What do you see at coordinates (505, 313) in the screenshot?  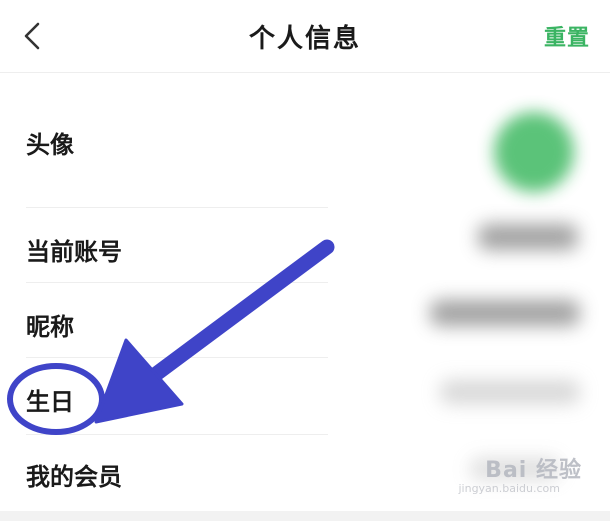 I see `nickname-value` at bounding box center [505, 313].